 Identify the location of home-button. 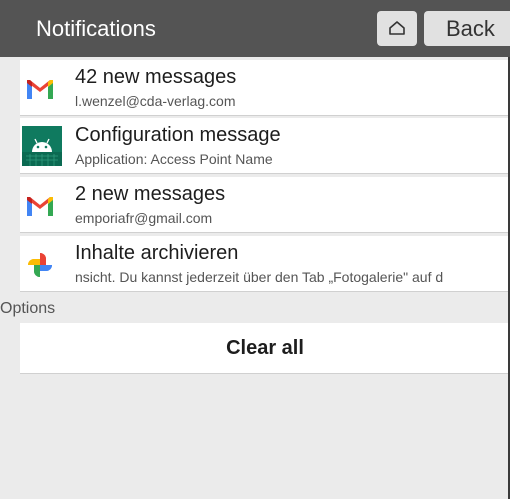
(397, 28).